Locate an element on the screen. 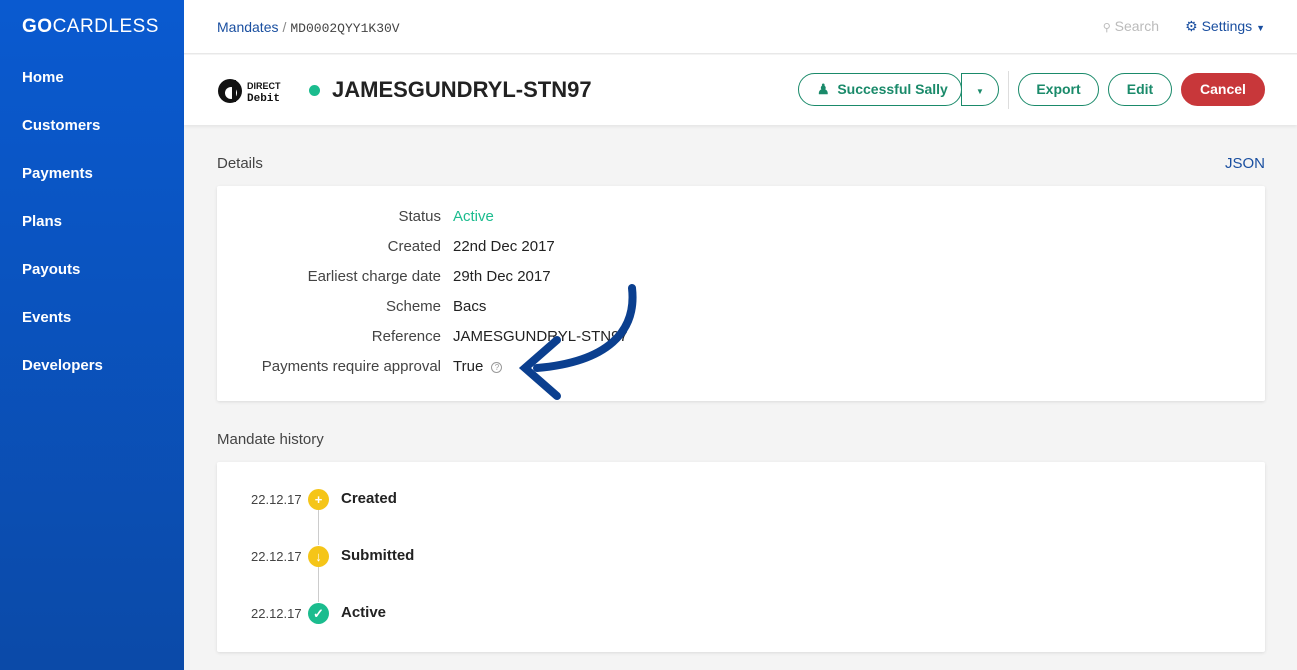  detail-key: Reference is located at coordinates (406, 336).